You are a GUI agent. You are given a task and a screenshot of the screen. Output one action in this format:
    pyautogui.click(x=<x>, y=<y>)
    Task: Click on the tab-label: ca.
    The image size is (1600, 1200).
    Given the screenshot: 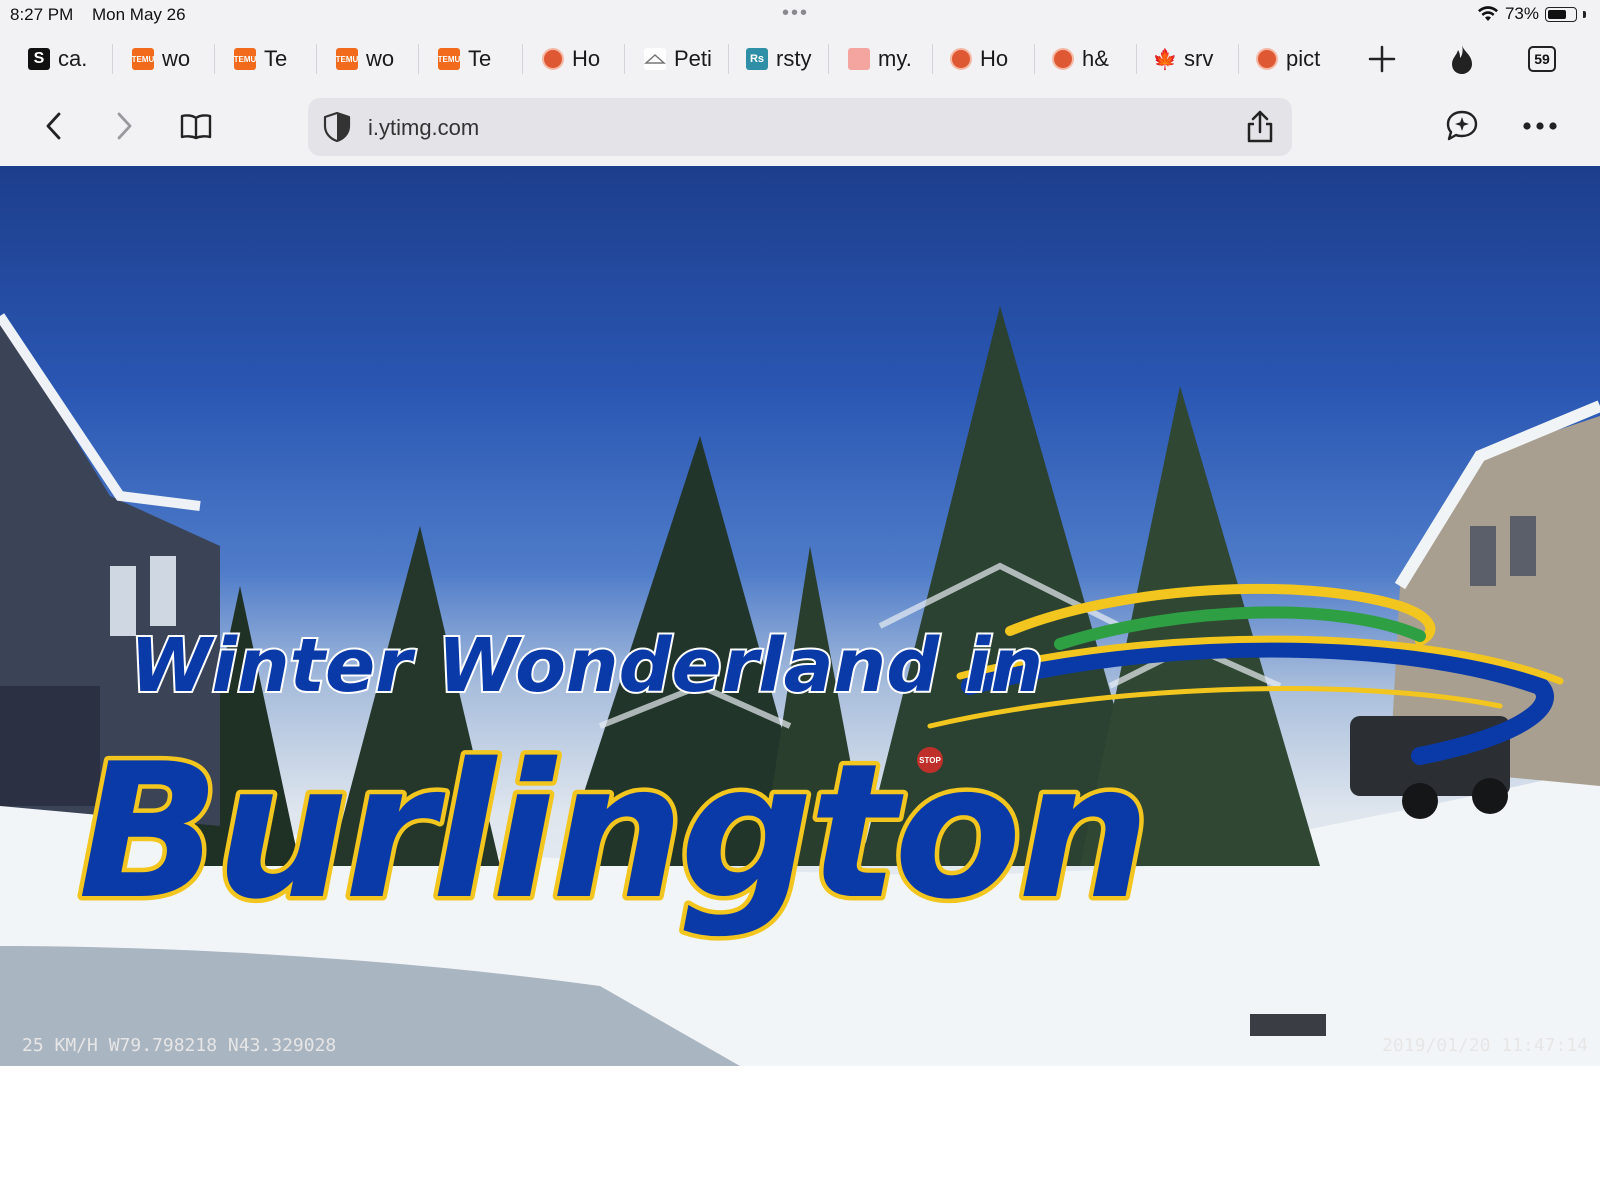 What is the action you would take?
    pyautogui.click(x=73, y=58)
    